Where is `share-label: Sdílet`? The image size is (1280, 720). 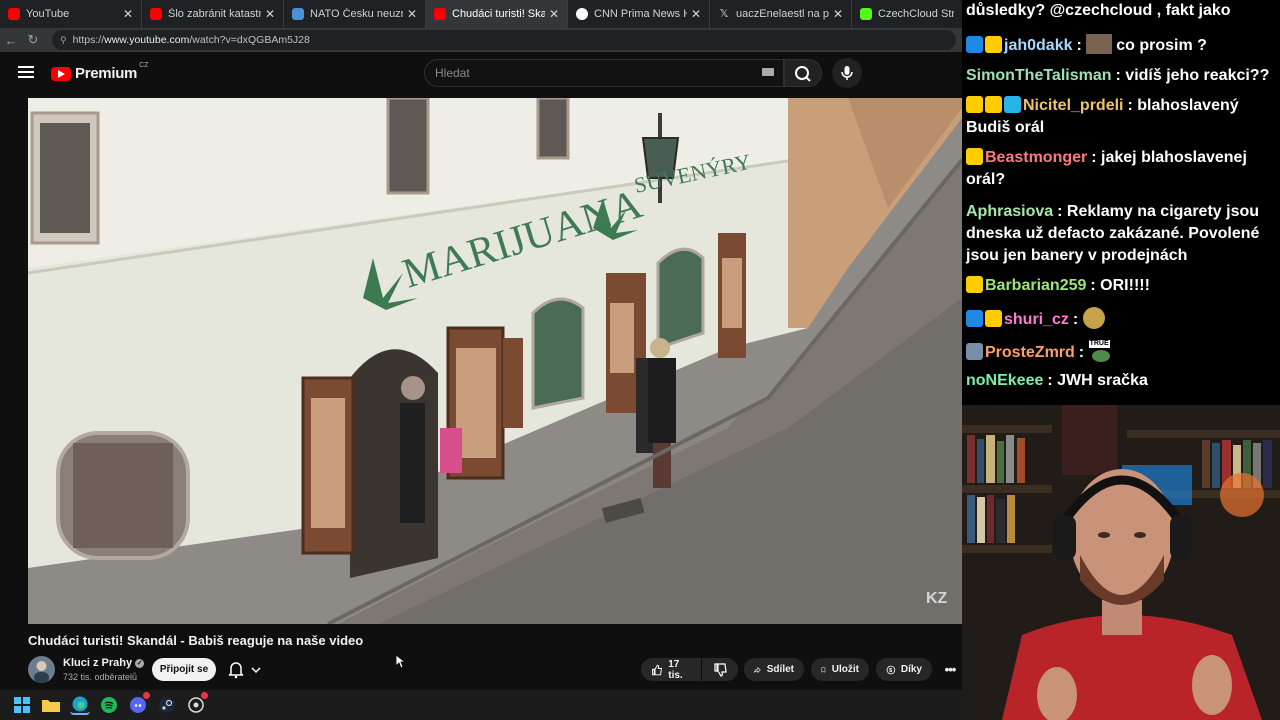
share-label: Sdílet is located at coordinates (780, 669).